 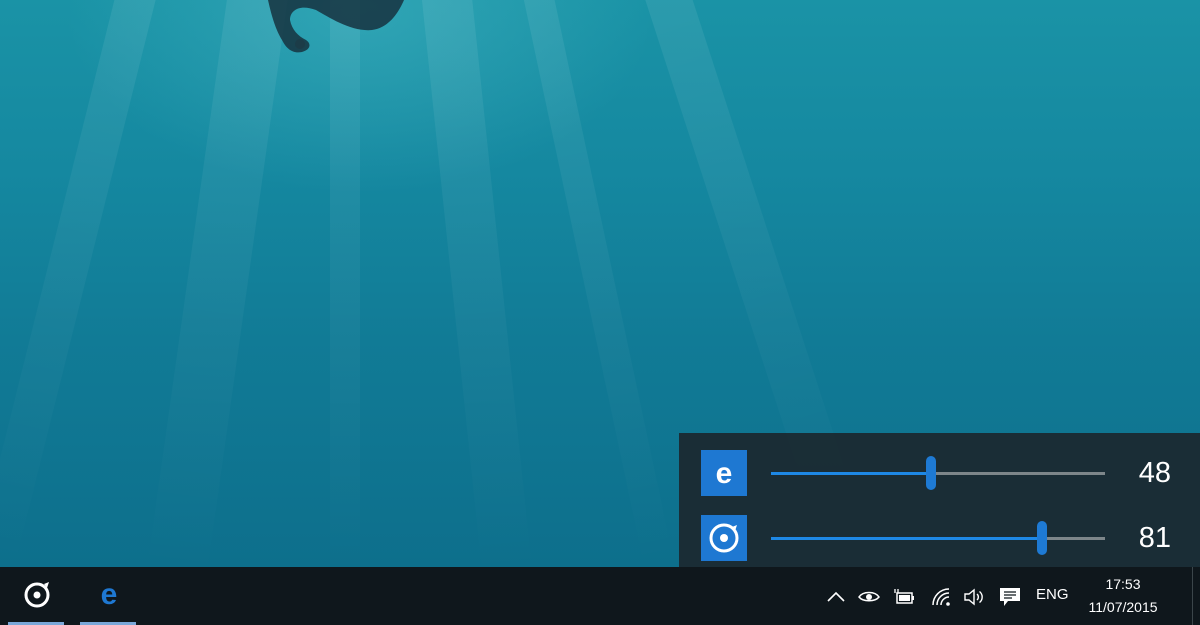 I want to click on volume-mixer-flyout: e 48 81, so click(x=939, y=500).